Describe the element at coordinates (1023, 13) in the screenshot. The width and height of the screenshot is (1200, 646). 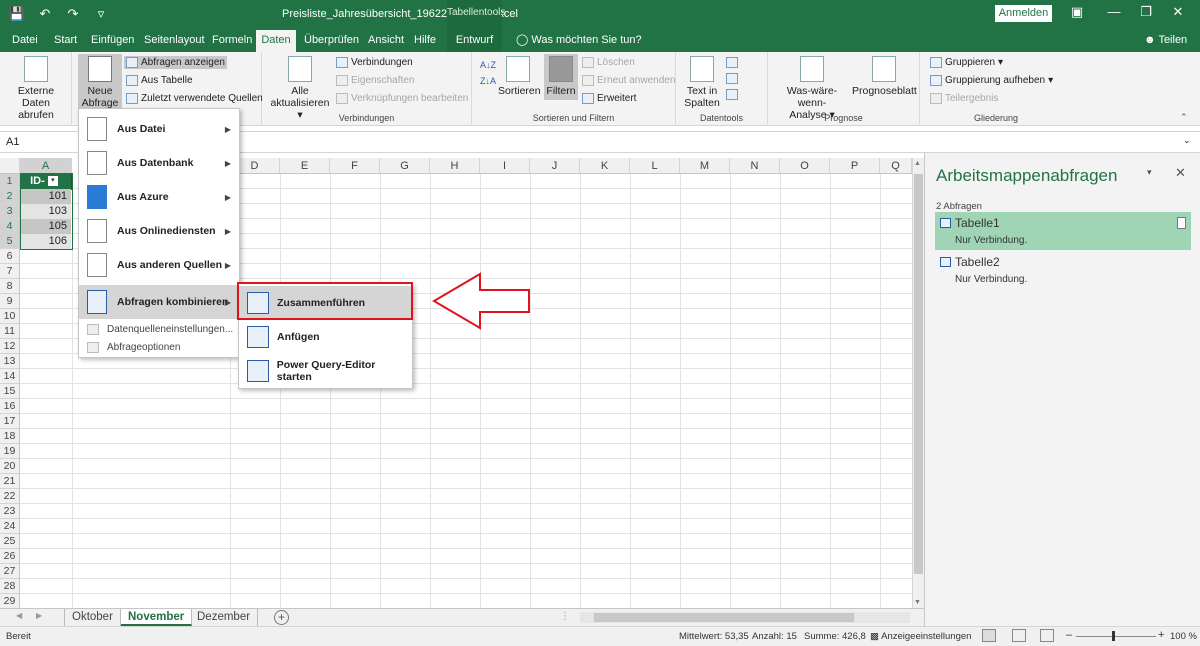
I see `sign-in-button: Anmelden` at that location.